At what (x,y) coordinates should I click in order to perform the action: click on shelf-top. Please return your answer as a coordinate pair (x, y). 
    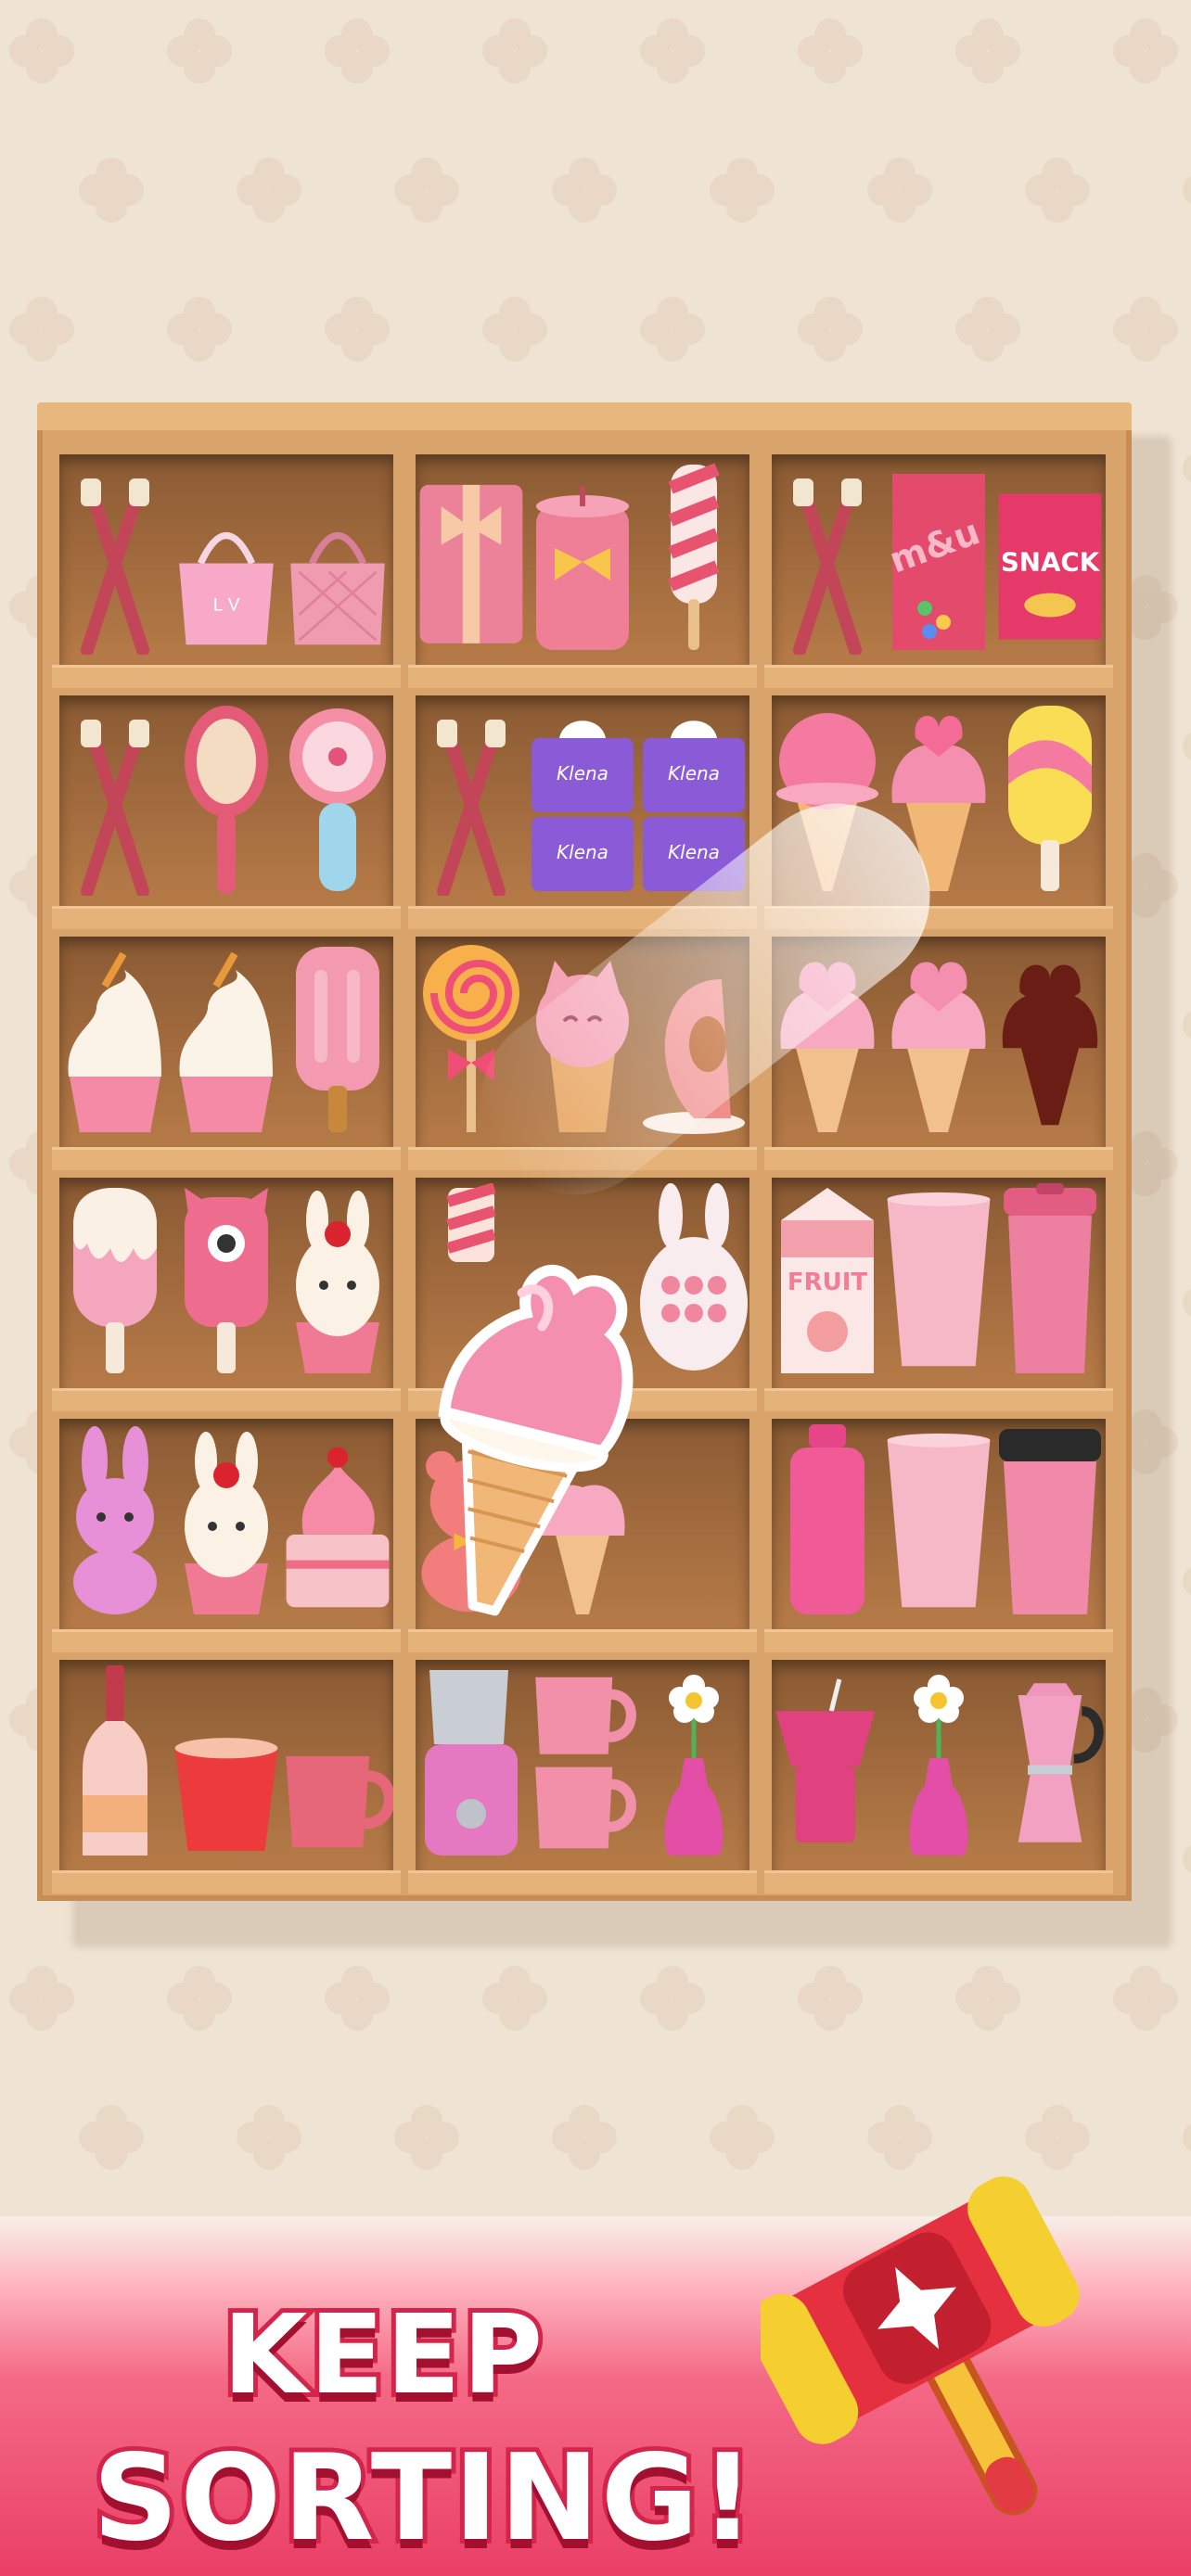
    Looking at the image, I should click on (584, 416).